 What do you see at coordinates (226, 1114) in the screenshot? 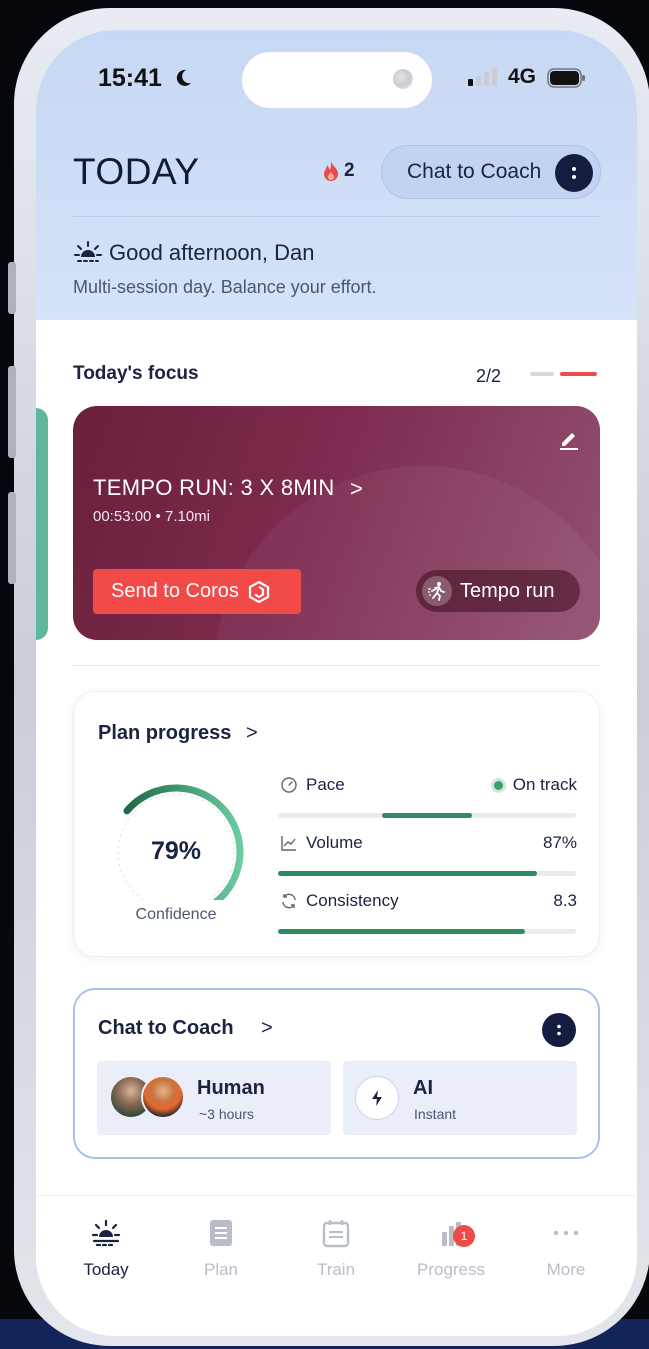
I see `chat-option-human-eta: ~3 hours` at bounding box center [226, 1114].